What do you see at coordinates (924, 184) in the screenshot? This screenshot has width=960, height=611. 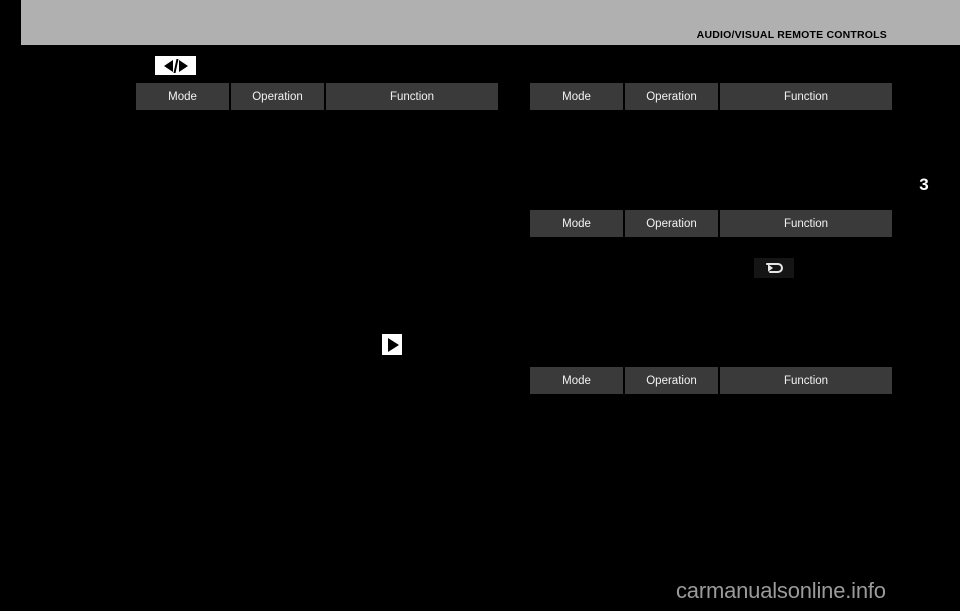 I see `page-number-marker: 3` at bounding box center [924, 184].